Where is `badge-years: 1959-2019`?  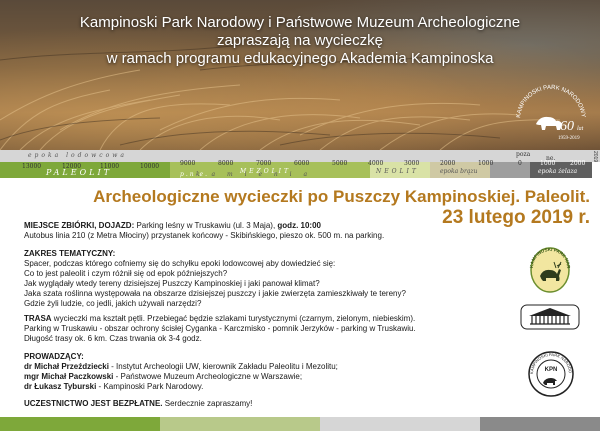 badge-years: 1959-2019 is located at coordinates (569, 138).